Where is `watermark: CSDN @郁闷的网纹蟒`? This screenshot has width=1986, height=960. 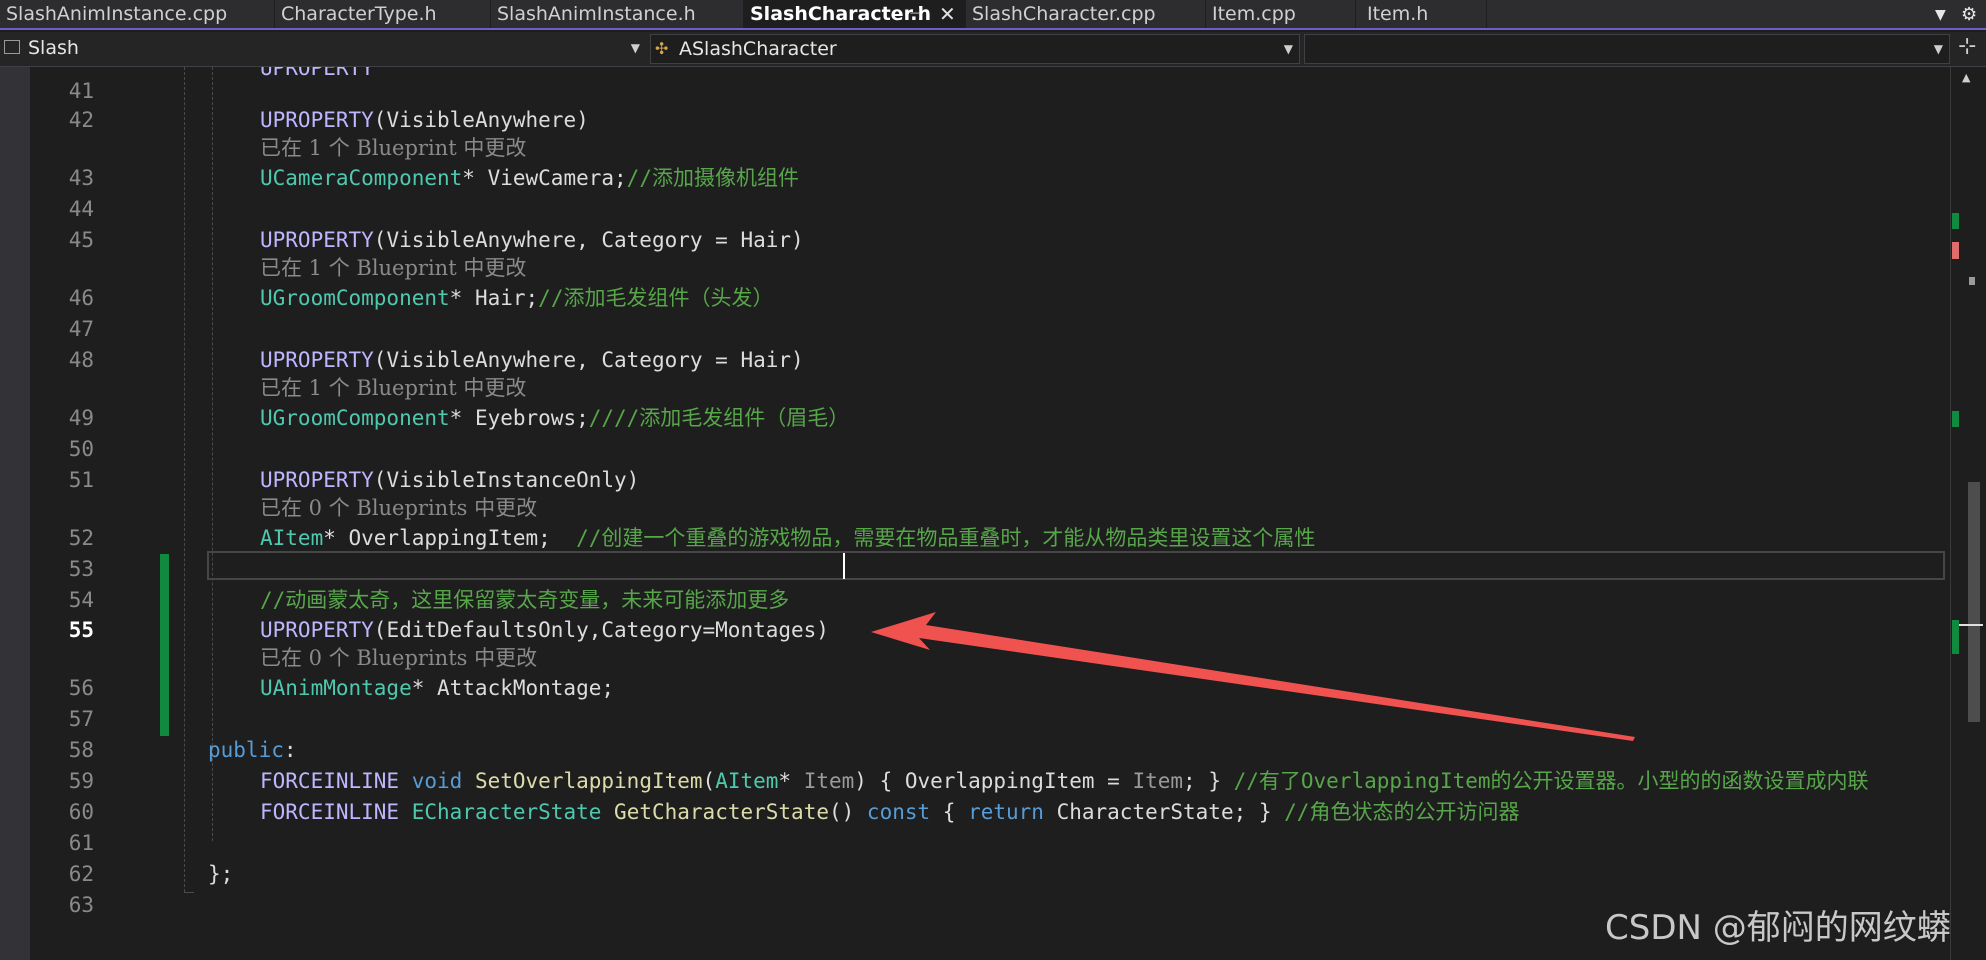 watermark: CSDN @郁闷的网纹蟒 is located at coordinates (1778, 928).